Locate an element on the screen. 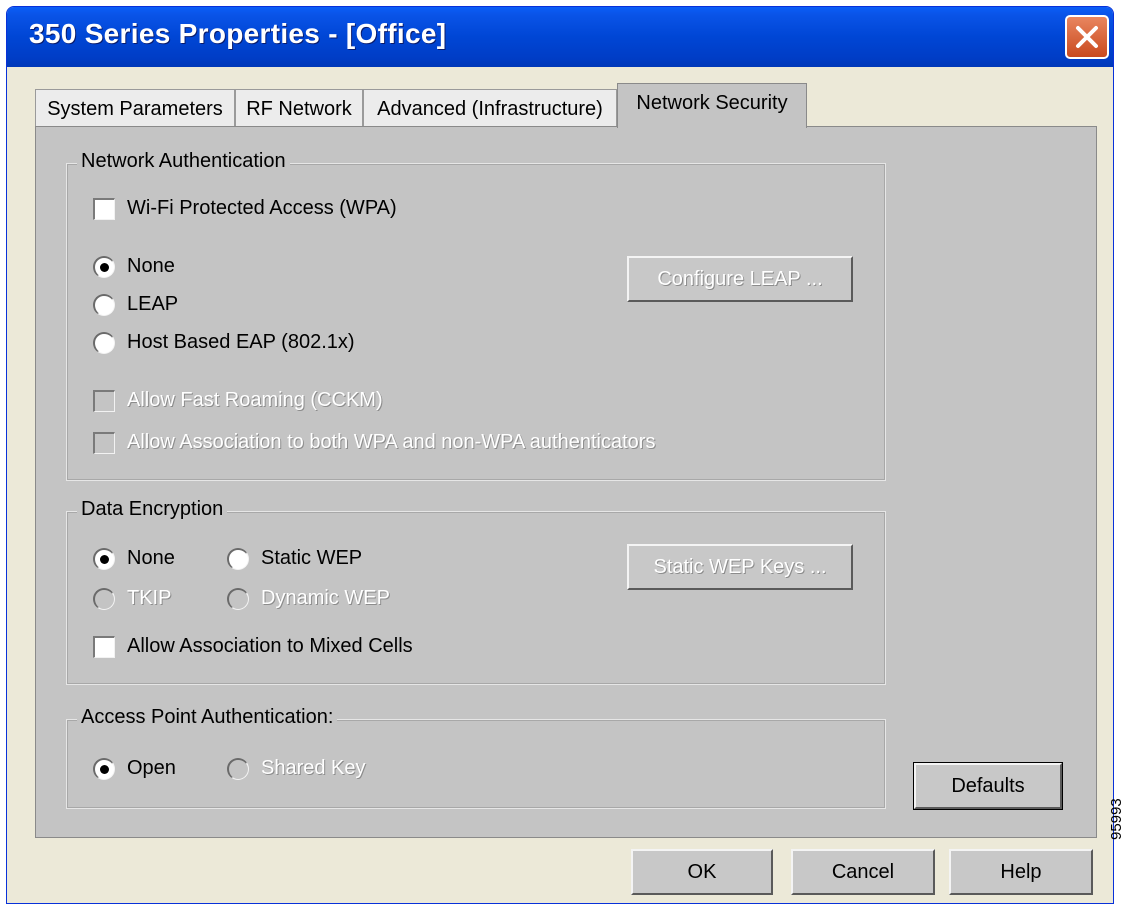  close-button is located at coordinates (1087, 37).